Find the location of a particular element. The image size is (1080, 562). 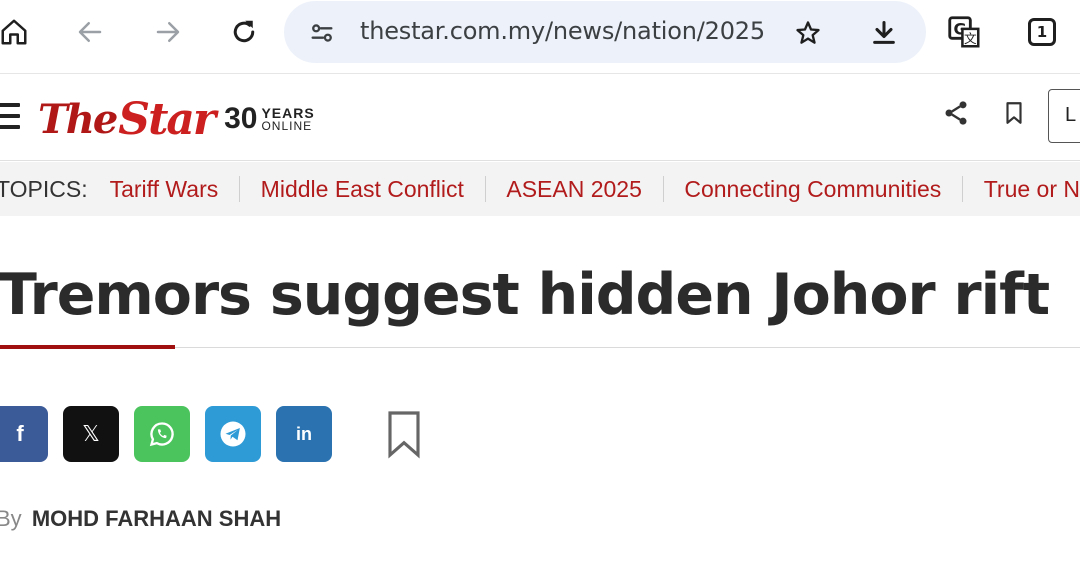

whatsapp-share-button is located at coordinates (162, 434).